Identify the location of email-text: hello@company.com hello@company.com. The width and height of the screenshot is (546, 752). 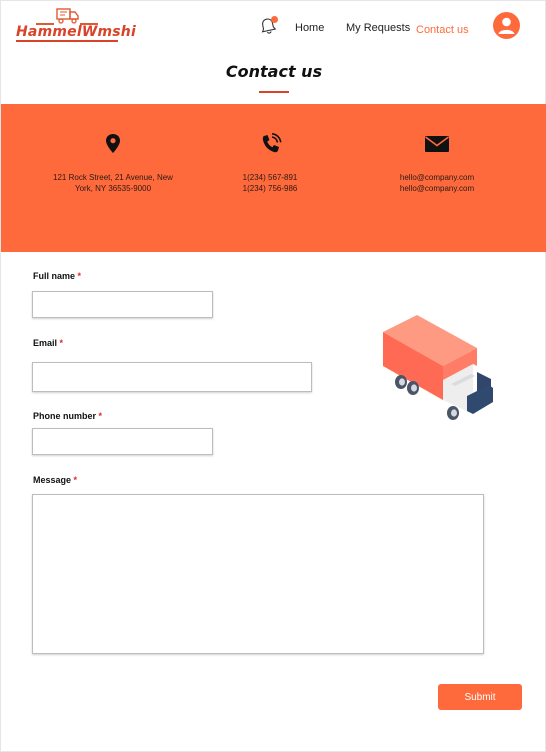
(437, 183).